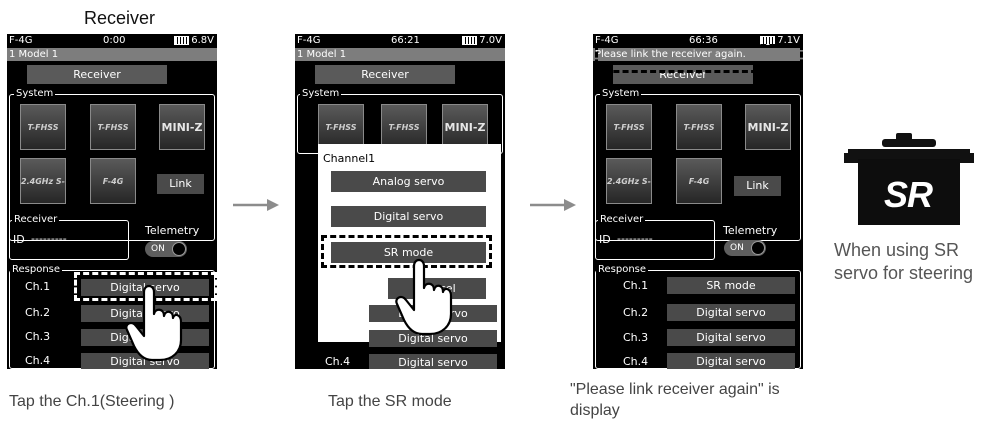  Describe the element at coordinates (908, 194) in the screenshot. I see `sr-badge: SR` at that location.